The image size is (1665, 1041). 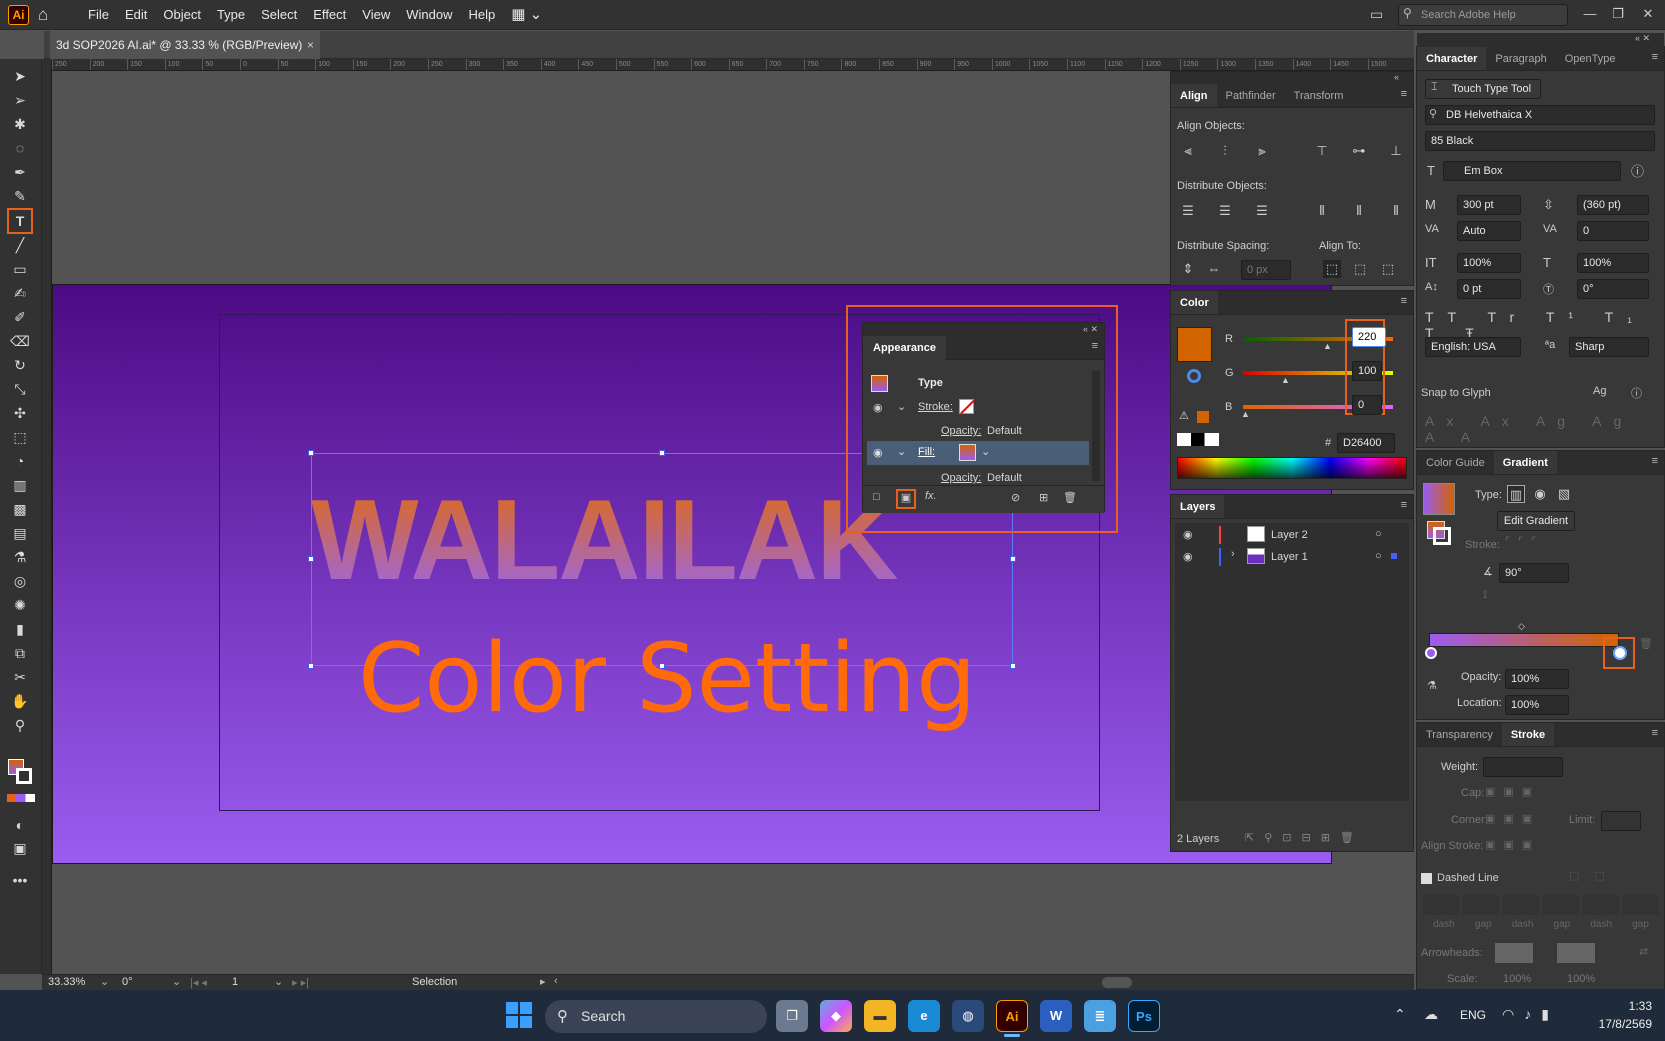 What do you see at coordinates (1473, 1015) in the screenshot?
I see `input-language: ENG` at bounding box center [1473, 1015].